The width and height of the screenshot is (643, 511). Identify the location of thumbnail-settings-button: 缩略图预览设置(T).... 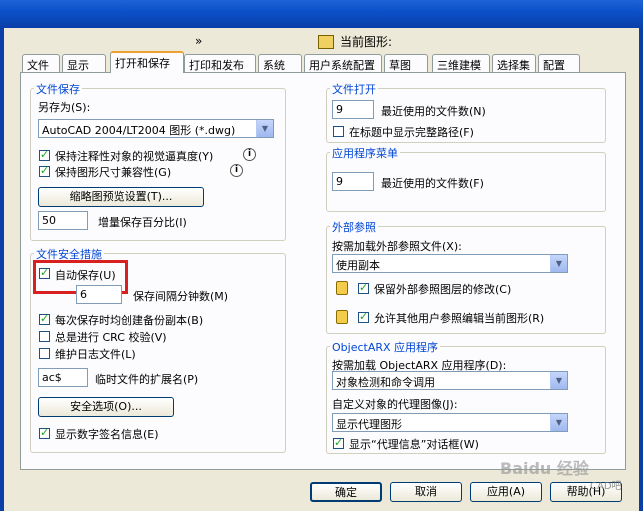
(121, 197).